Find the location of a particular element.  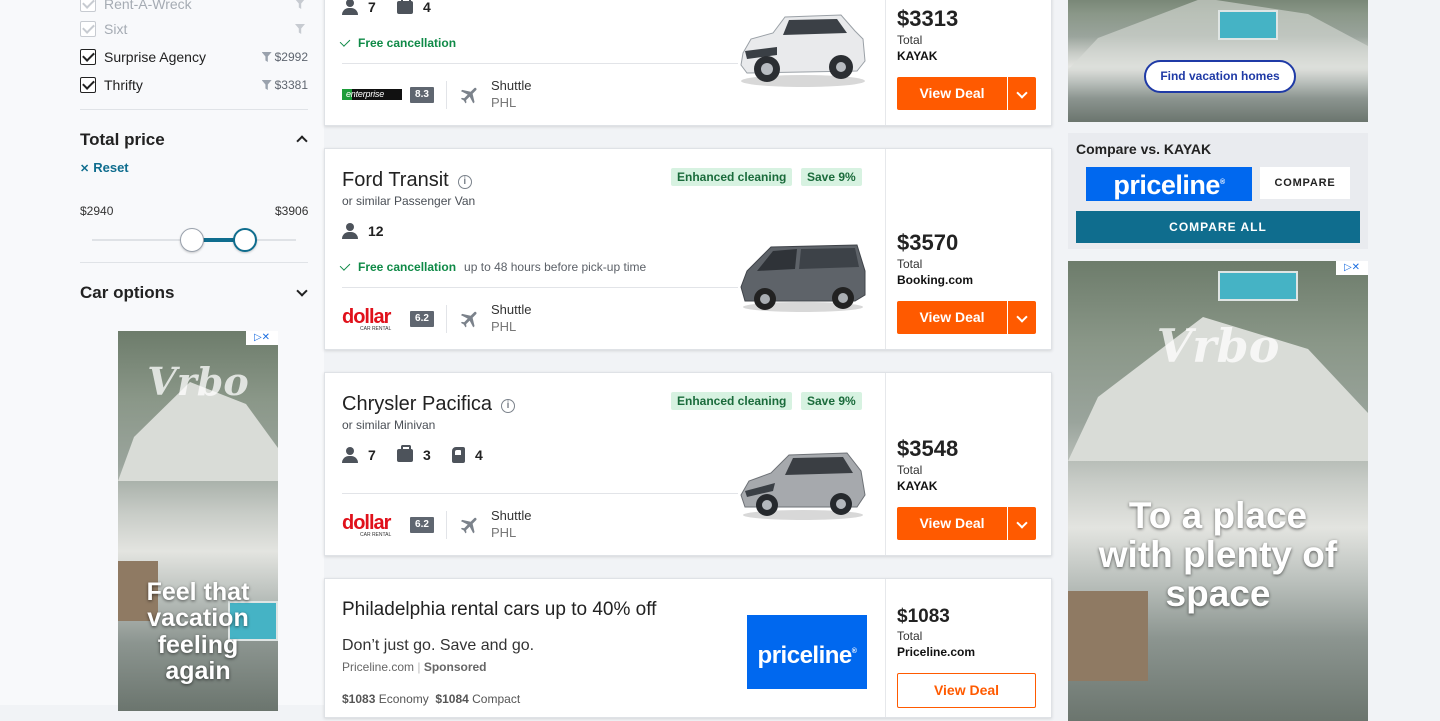

chevron-down-icon is located at coordinates (302, 291).